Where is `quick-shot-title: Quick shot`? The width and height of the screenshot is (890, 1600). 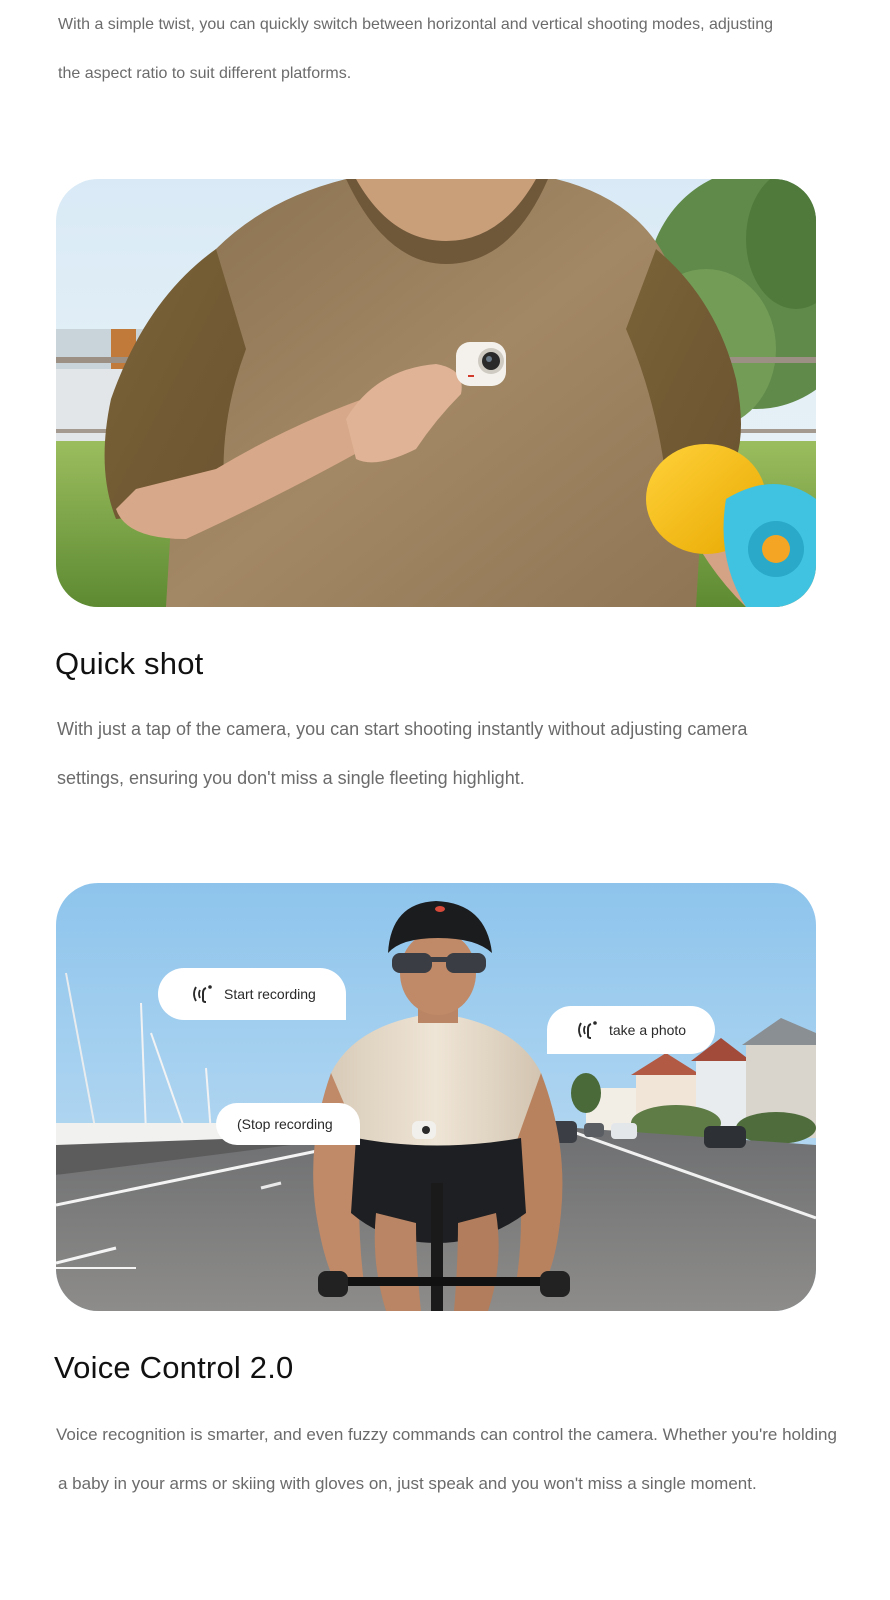 quick-shot-title: Quick shot is located at coordinates (129, 663).